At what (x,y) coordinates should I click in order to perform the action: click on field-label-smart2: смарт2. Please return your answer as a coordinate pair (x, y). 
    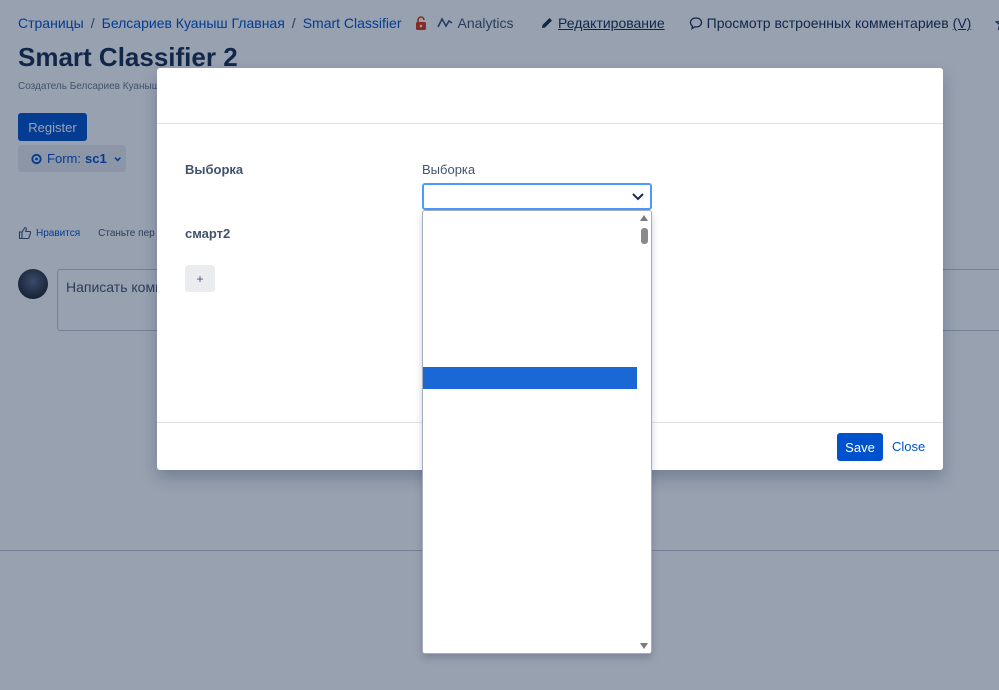
    Looking at the image, I should click on (208, 233).